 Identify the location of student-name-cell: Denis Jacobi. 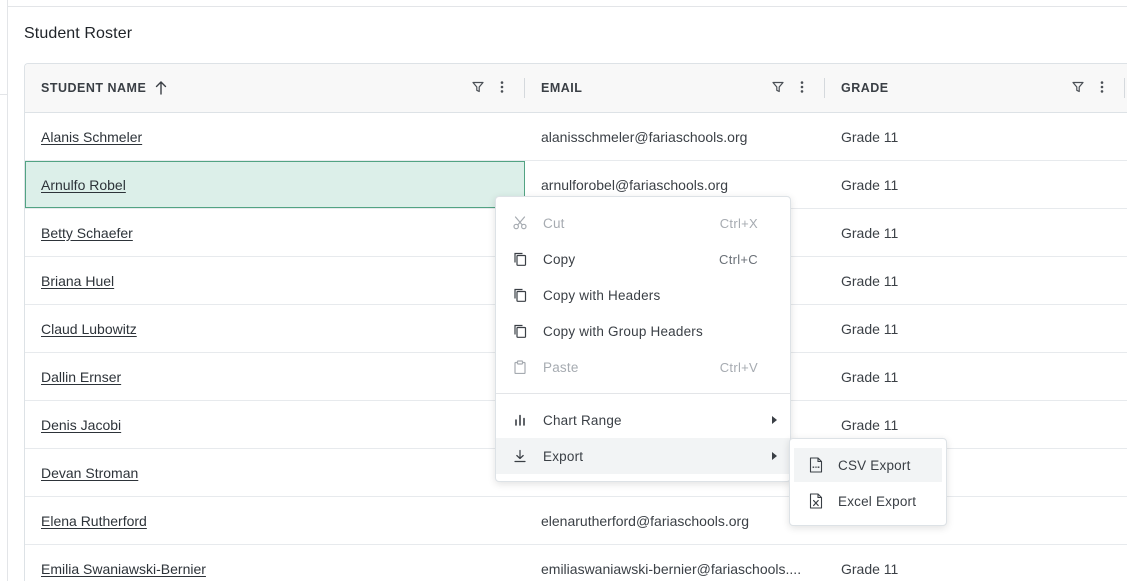
(81, 424).